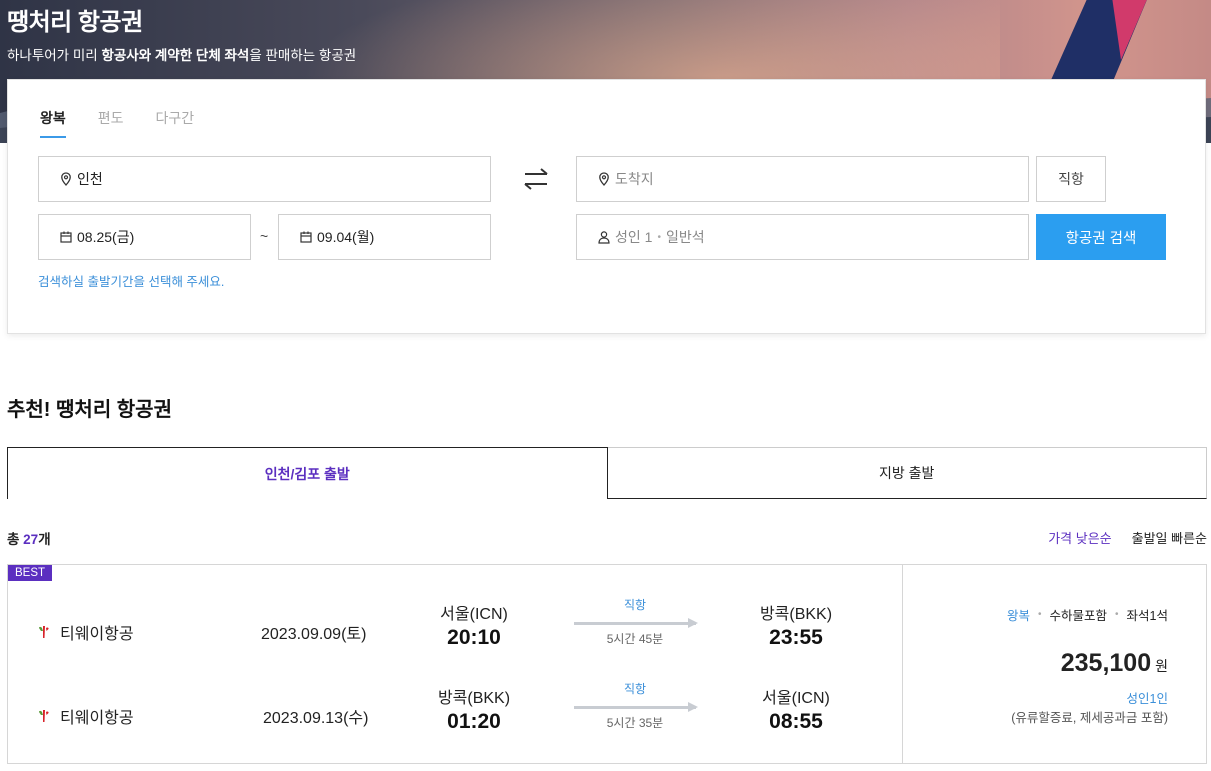 The width and height of the screenshot is (1211, 771). Describe the element at coordinates (90, 179) in the screenshot. I see `origin-value: 인천` at that location.